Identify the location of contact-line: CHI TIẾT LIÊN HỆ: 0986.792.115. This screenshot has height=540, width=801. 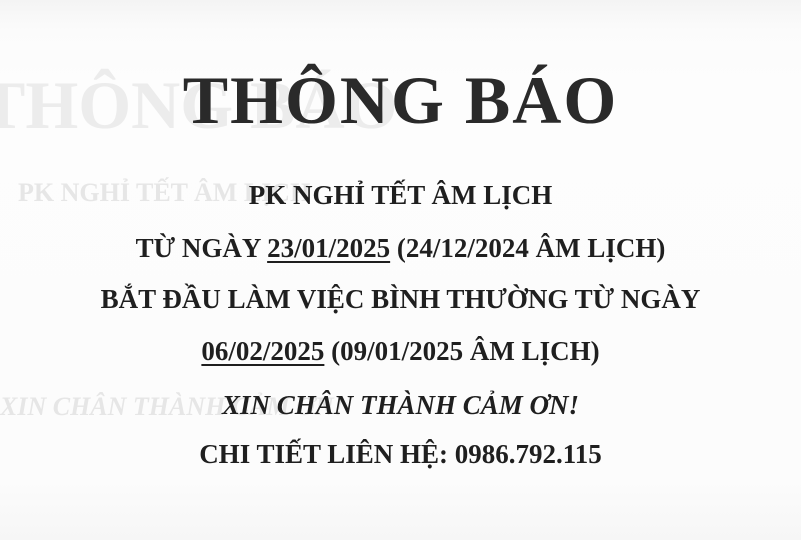
(400, 454).